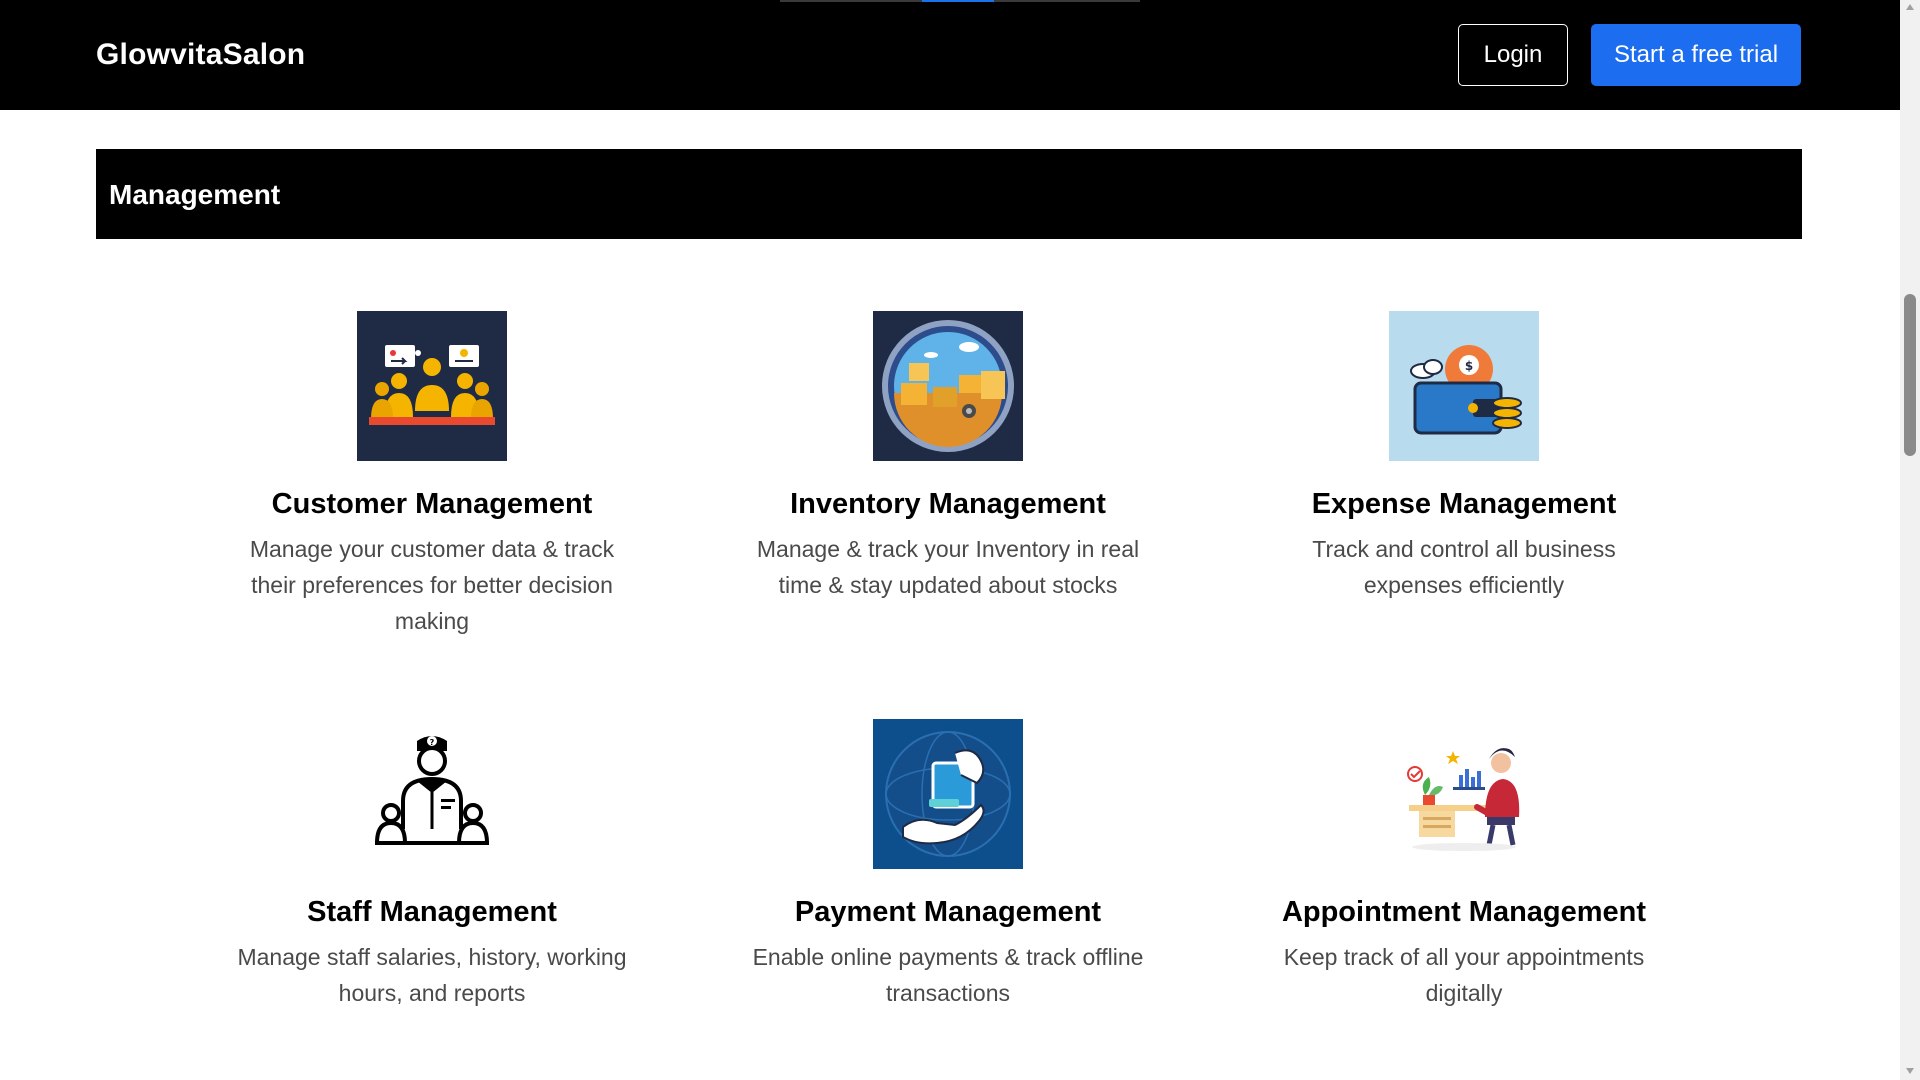  What do you see at coordinates (1464, 794) in the screenshot?
I see `appointment-desk-icon` at bounding box center [1464, 794].